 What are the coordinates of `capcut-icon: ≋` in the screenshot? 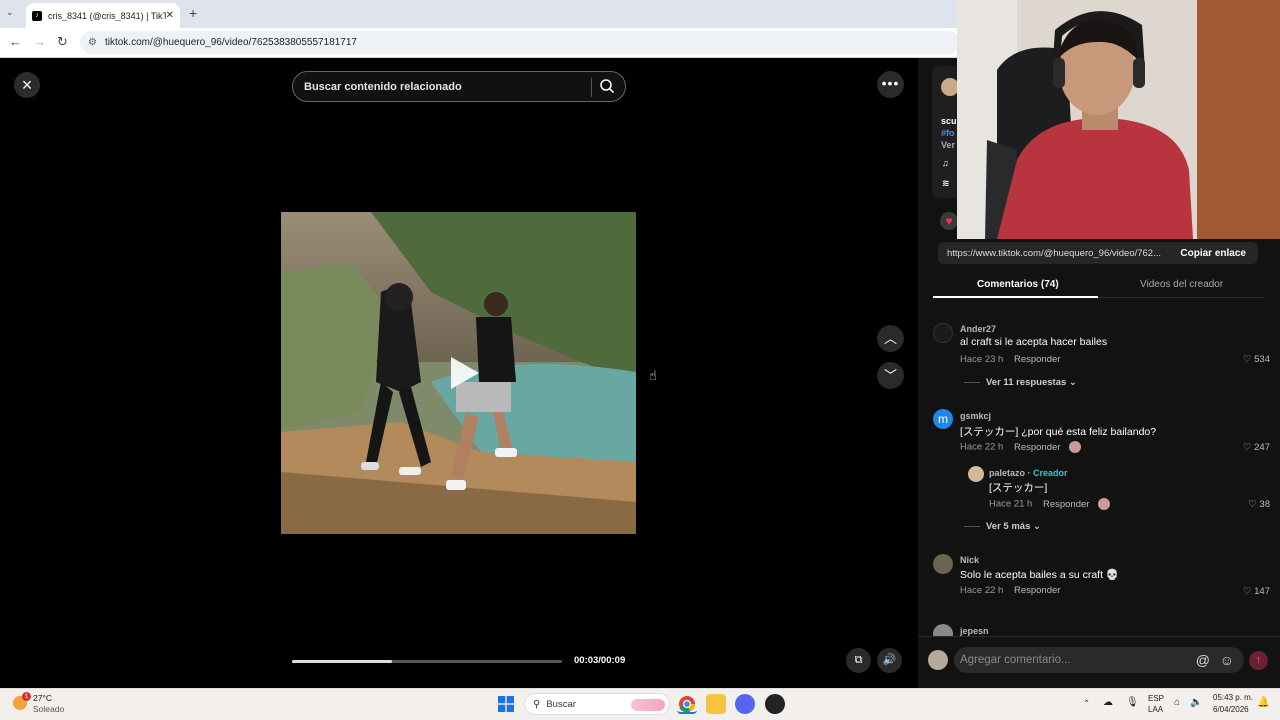 It's located at (946, 183).